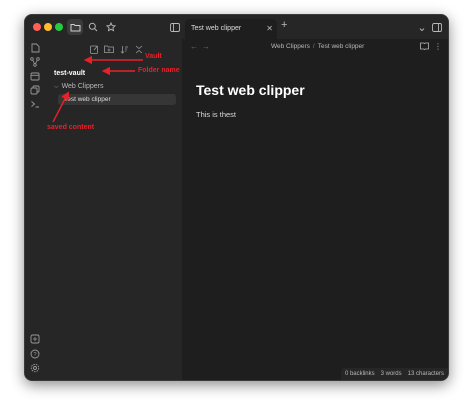 This screenshot has height=413, width=474. What do you see at coordinates (97, 89) in the screenshot?
I see `annotation-arrows` at bounding box center [97, 89].